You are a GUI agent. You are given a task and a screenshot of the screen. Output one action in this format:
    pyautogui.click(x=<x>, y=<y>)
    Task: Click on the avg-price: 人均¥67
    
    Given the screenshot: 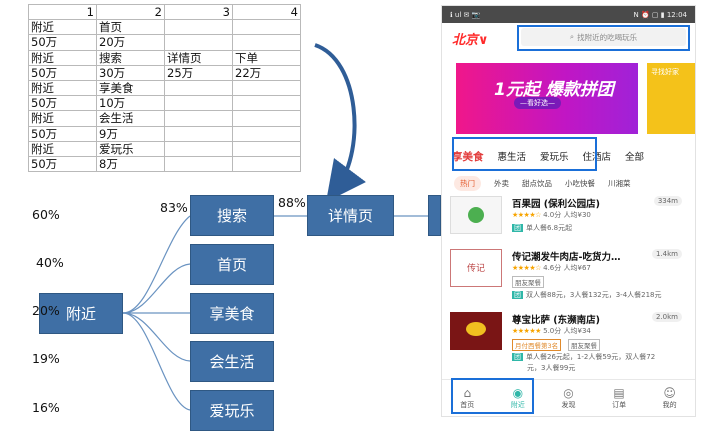 What is the action you would take?
    pyautogui.click(x=577, y=268)
    